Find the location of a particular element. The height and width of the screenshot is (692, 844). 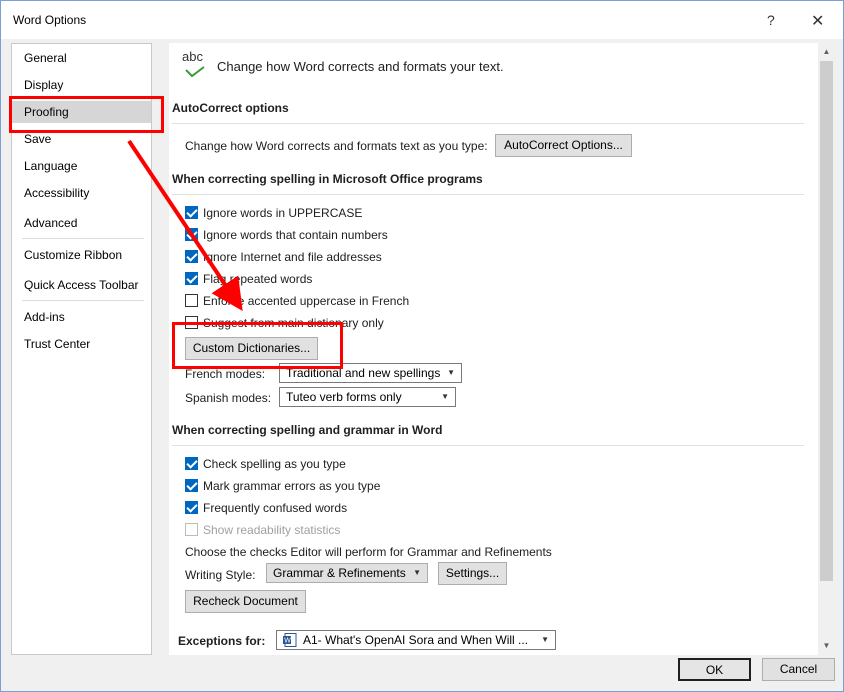

annotation-arrow is located at coordinates (185, 225).